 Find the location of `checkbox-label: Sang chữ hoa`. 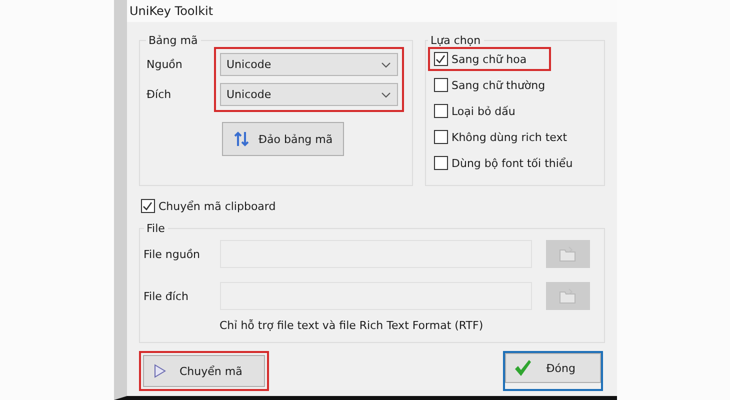

checkbox-label: Sang chữ hoa is located at coordinates (489, 59).